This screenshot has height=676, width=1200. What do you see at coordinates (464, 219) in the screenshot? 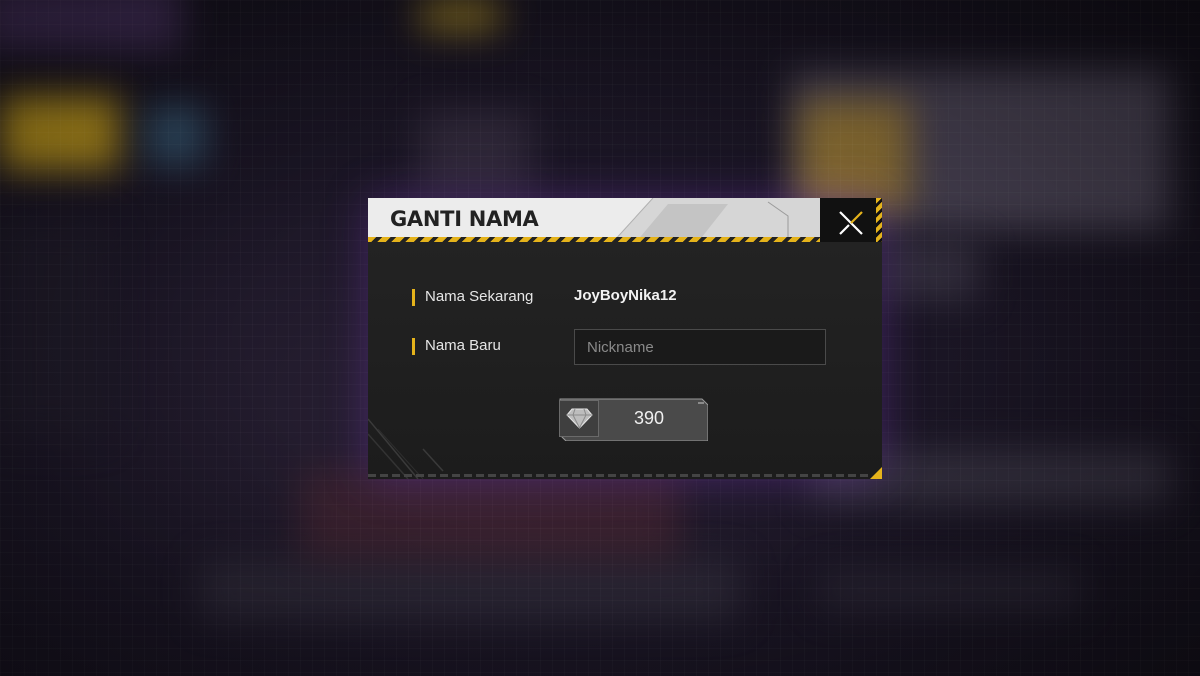
I see `dialog-title: GANTI NAMA` at bounding box center [464, 219].